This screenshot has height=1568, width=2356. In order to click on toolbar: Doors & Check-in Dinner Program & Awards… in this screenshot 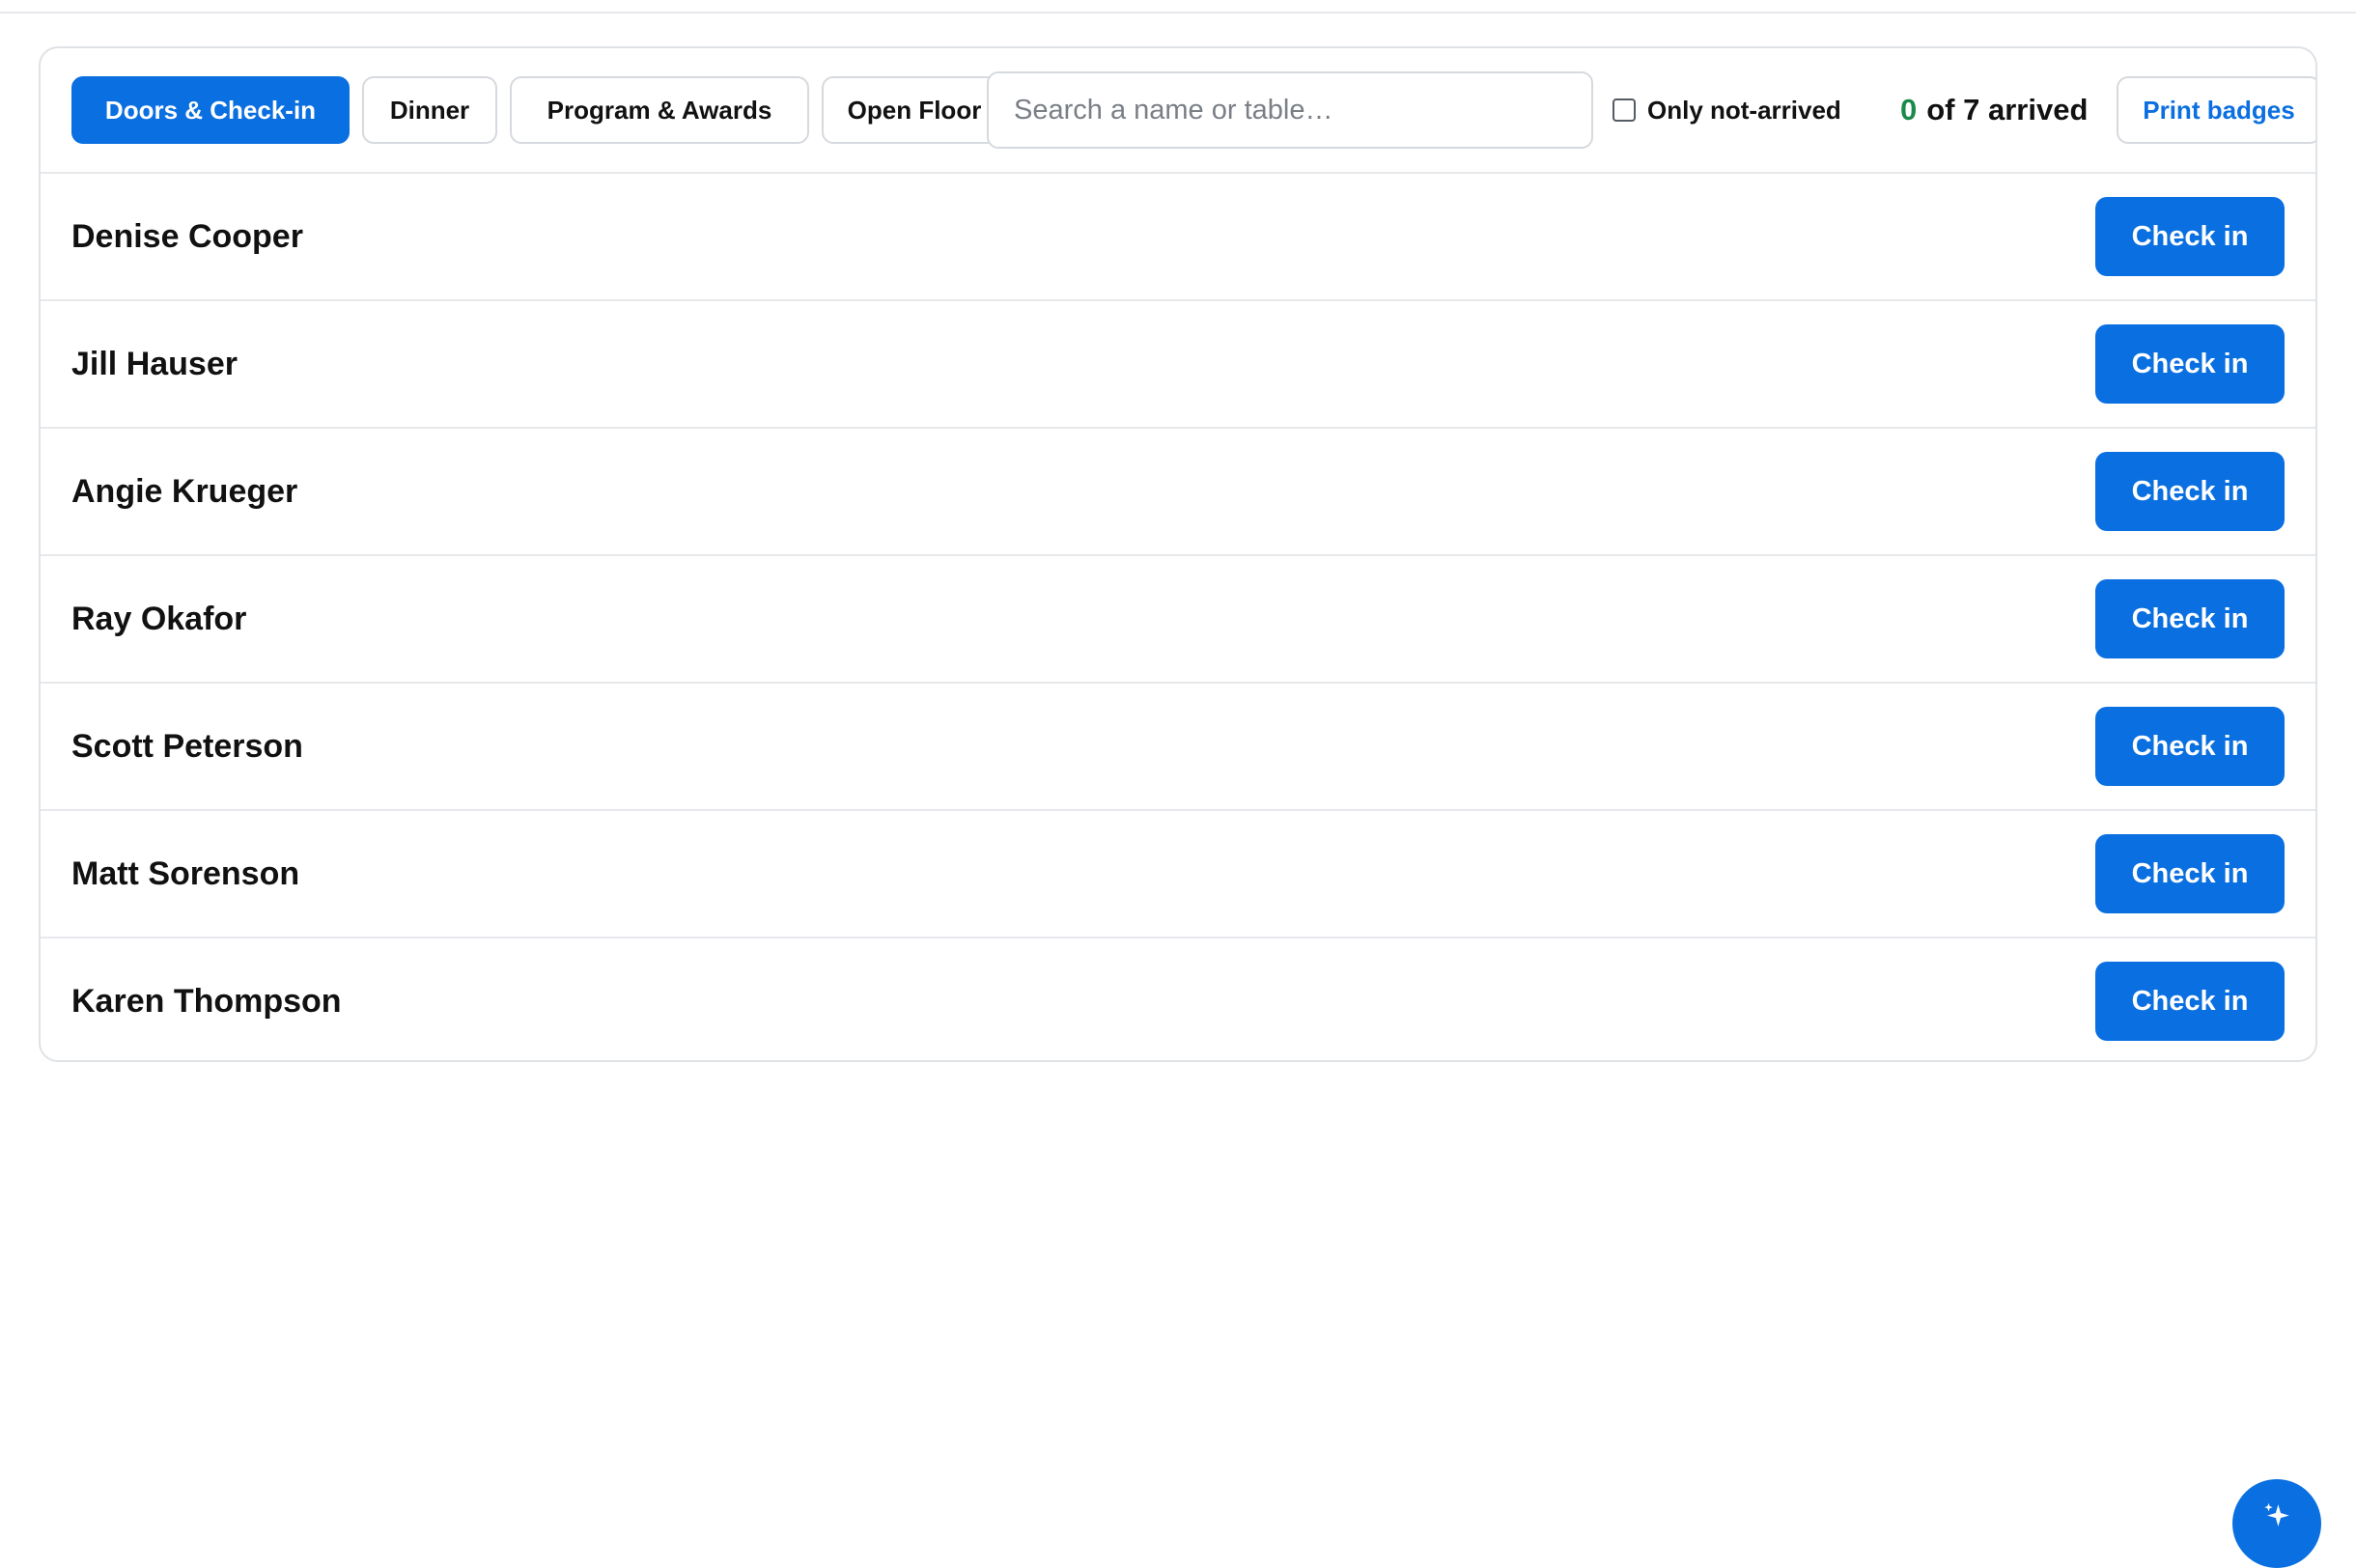, I will do `click(1178, 111)`.